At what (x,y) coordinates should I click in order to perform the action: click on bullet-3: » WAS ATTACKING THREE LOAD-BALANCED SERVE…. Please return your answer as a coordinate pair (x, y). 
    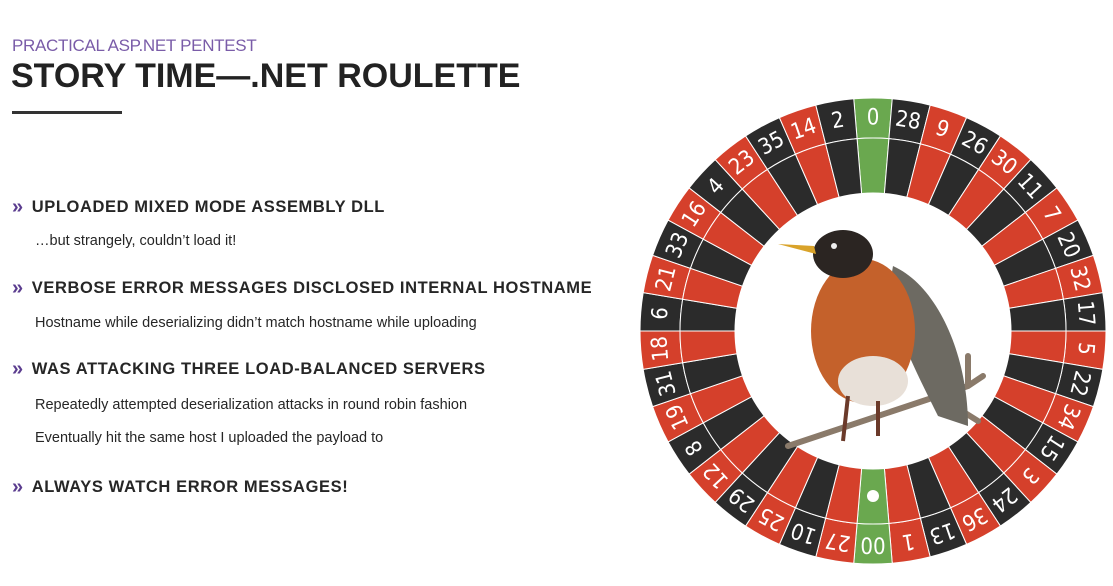
    Looking at the image, I should click on (249, 369).